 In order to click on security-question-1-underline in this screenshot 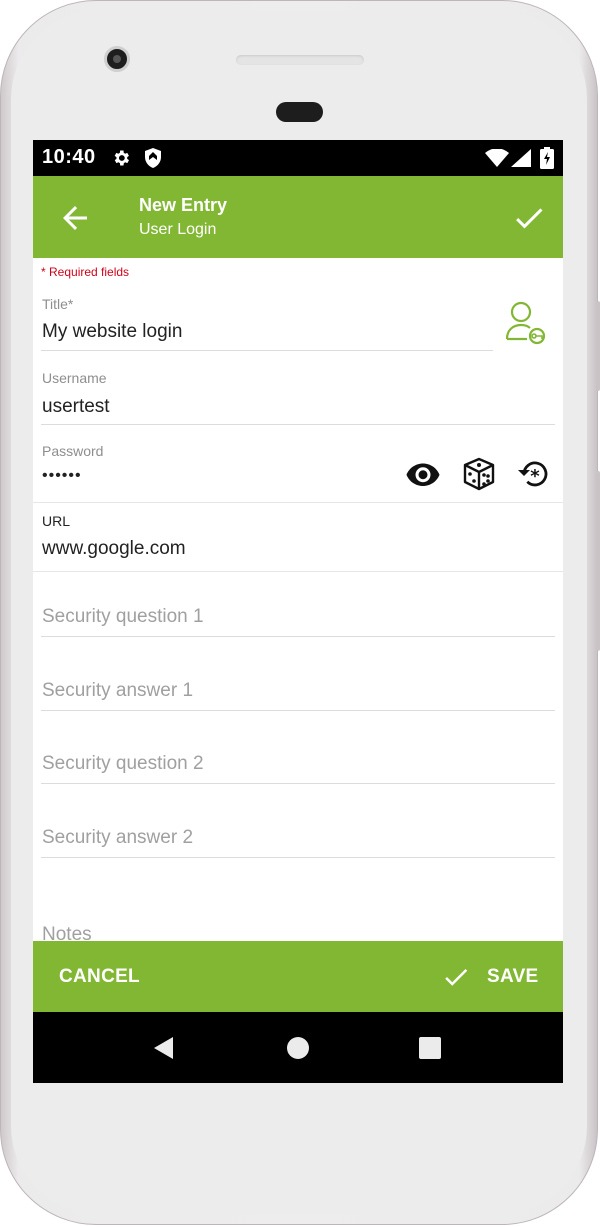, I will do `click(298, 636)`.